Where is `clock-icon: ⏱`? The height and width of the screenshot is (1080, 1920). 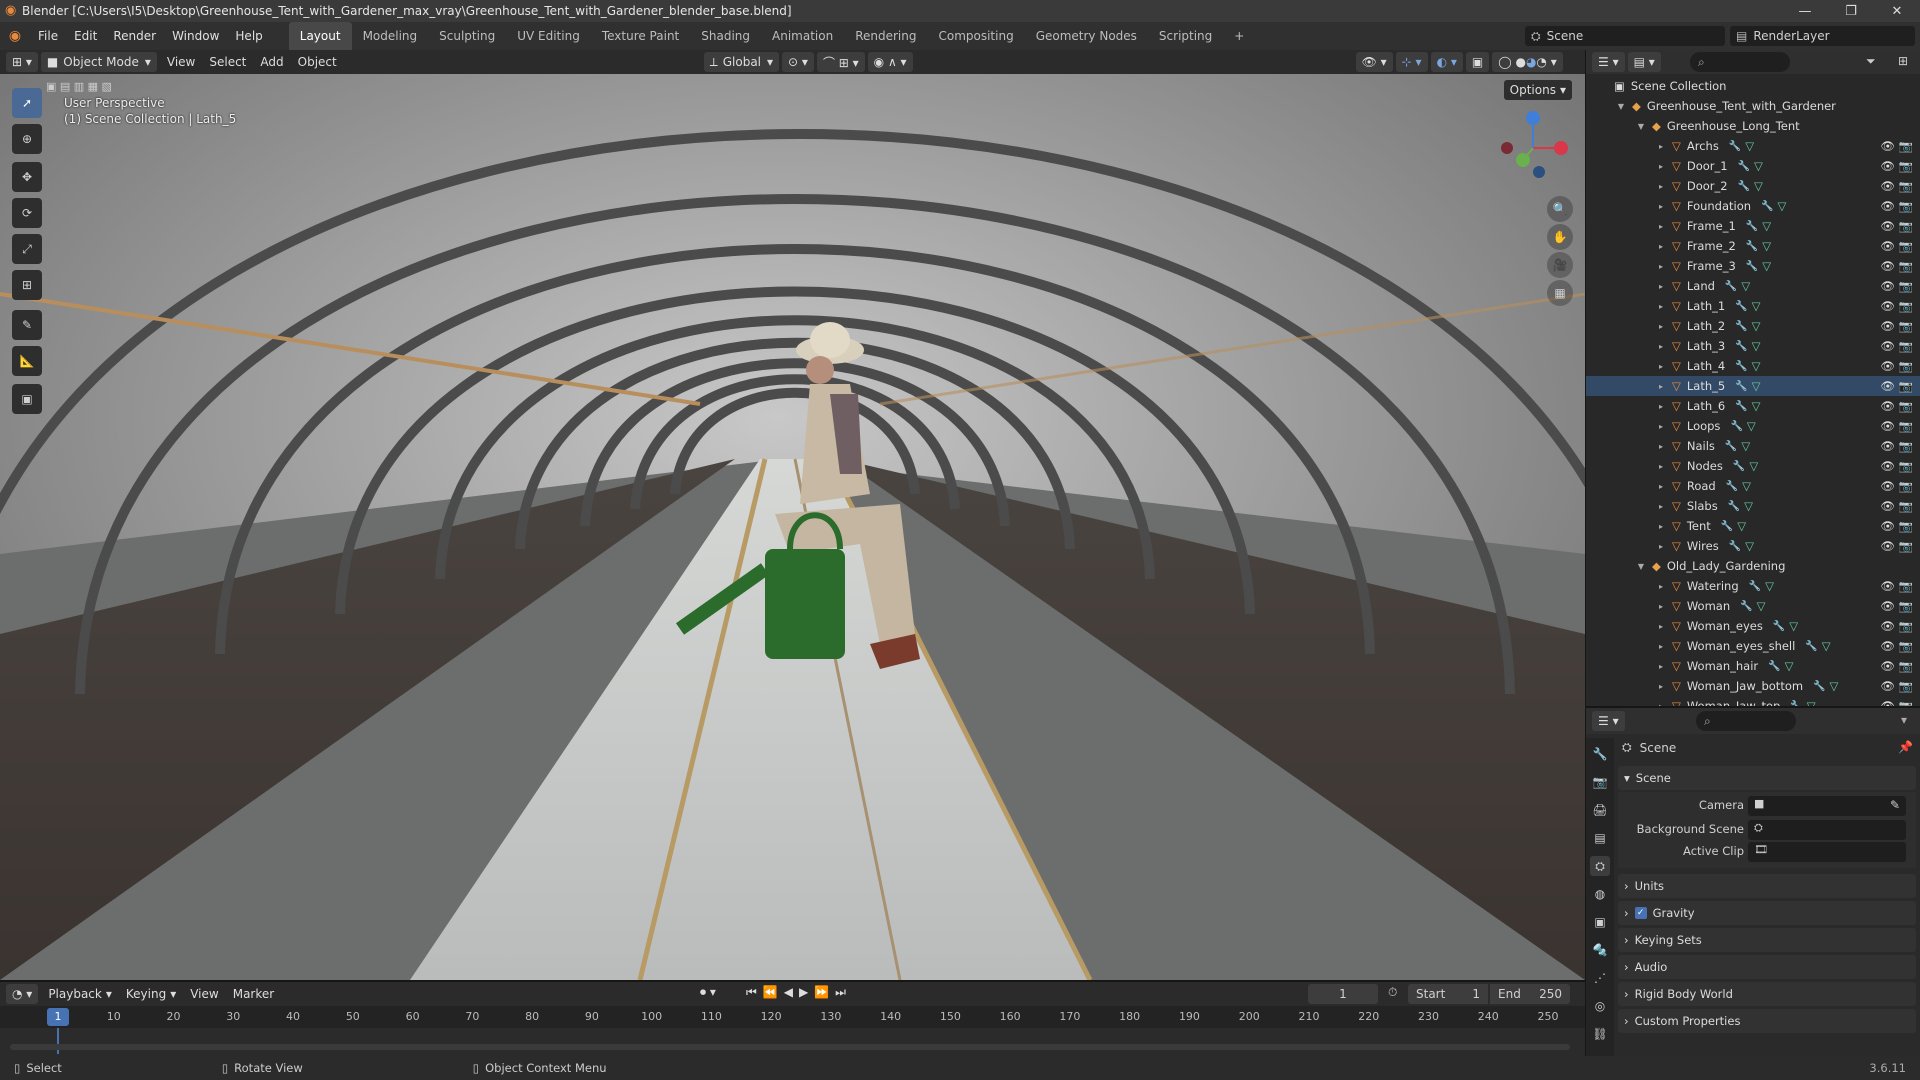 clock-icon: ⏱ is located at coordinates (1392, 992).